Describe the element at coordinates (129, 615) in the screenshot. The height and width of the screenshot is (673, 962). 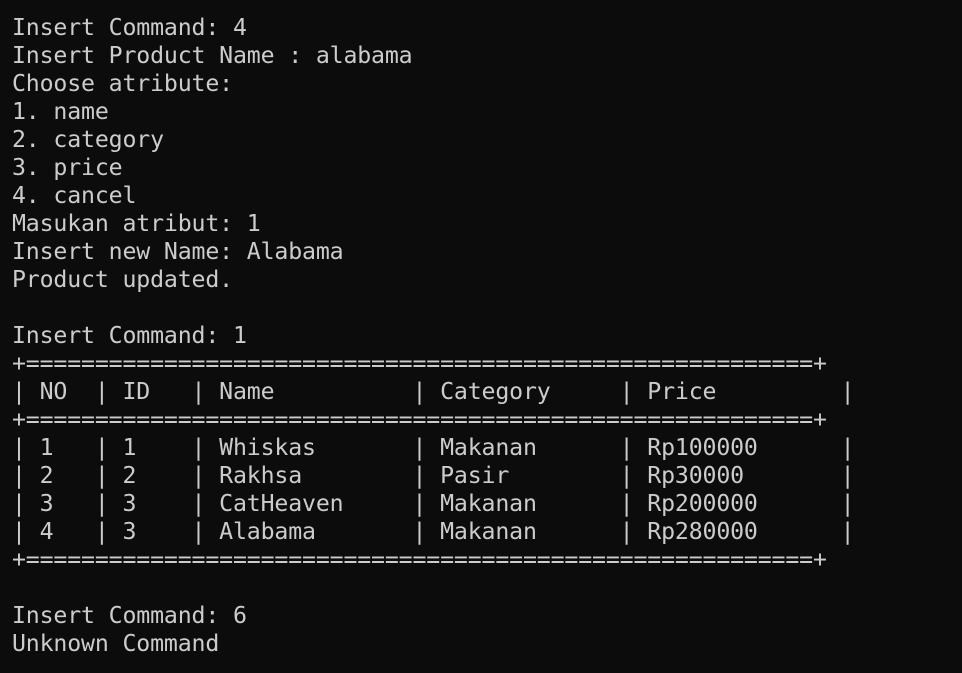
I see `command-prompt-line: Insert Command: 6` at that location.